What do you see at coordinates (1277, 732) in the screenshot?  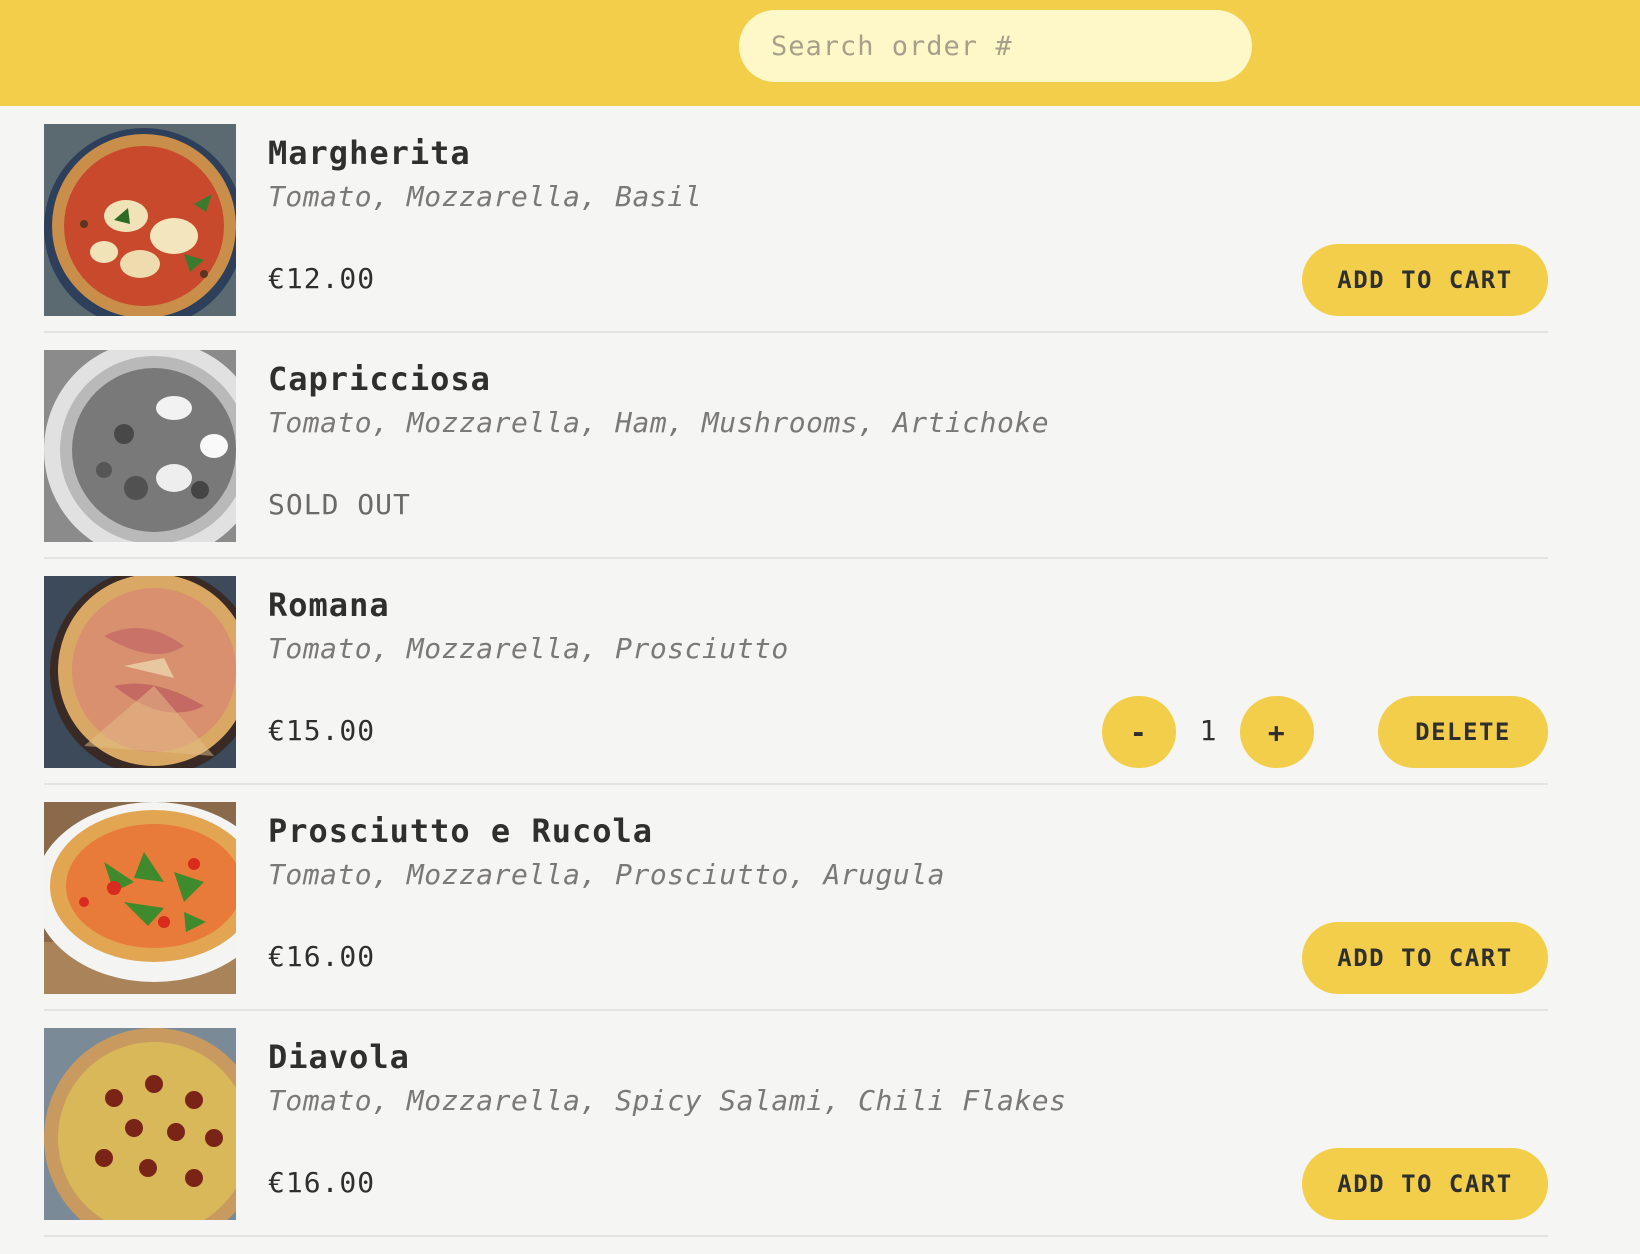 I see `increase-quantity-button: +` at bounding box center [1277, 732].